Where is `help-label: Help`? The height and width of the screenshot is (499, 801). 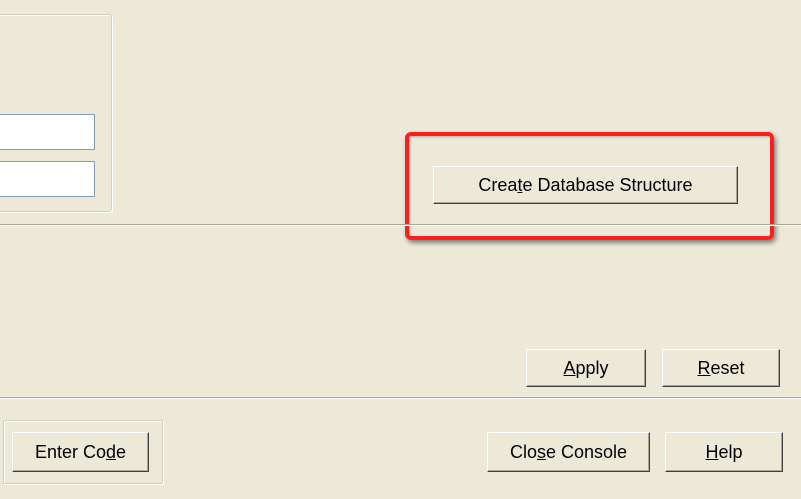 help-label: Help is located at coordinates (724, 451).